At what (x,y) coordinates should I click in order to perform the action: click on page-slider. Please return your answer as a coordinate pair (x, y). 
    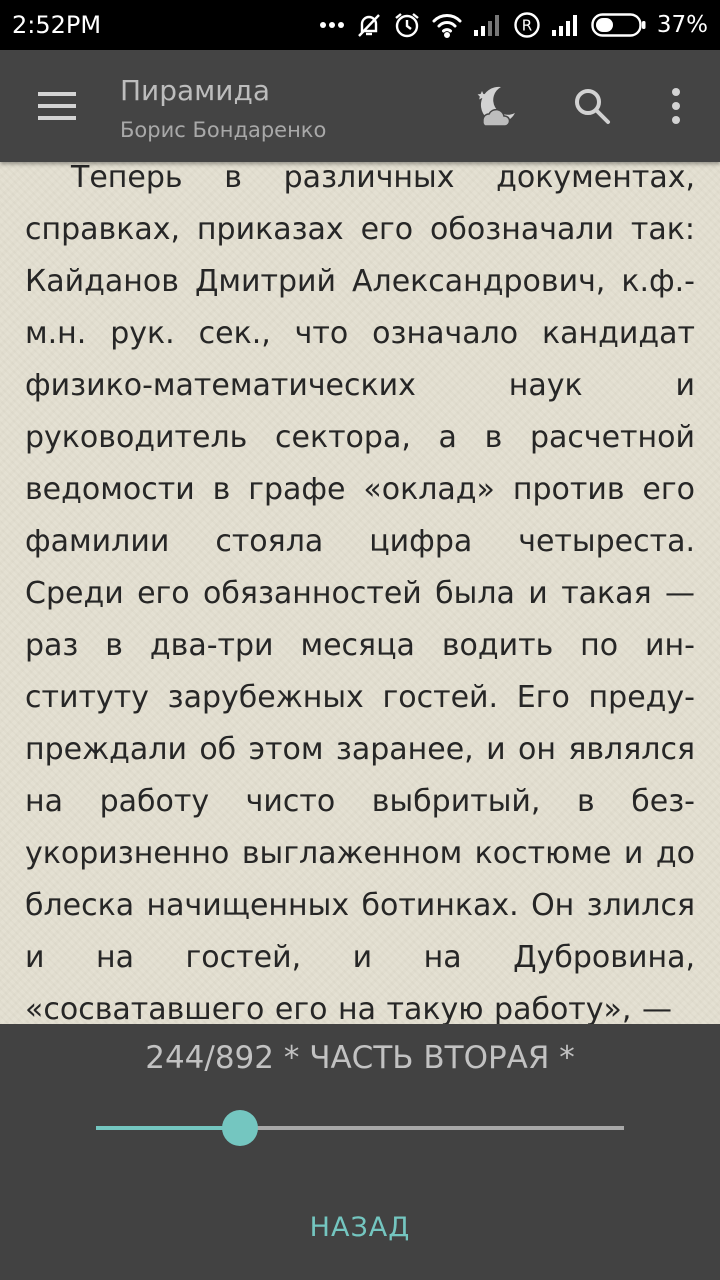
    Looking at the image, I should click on (360, 1128).